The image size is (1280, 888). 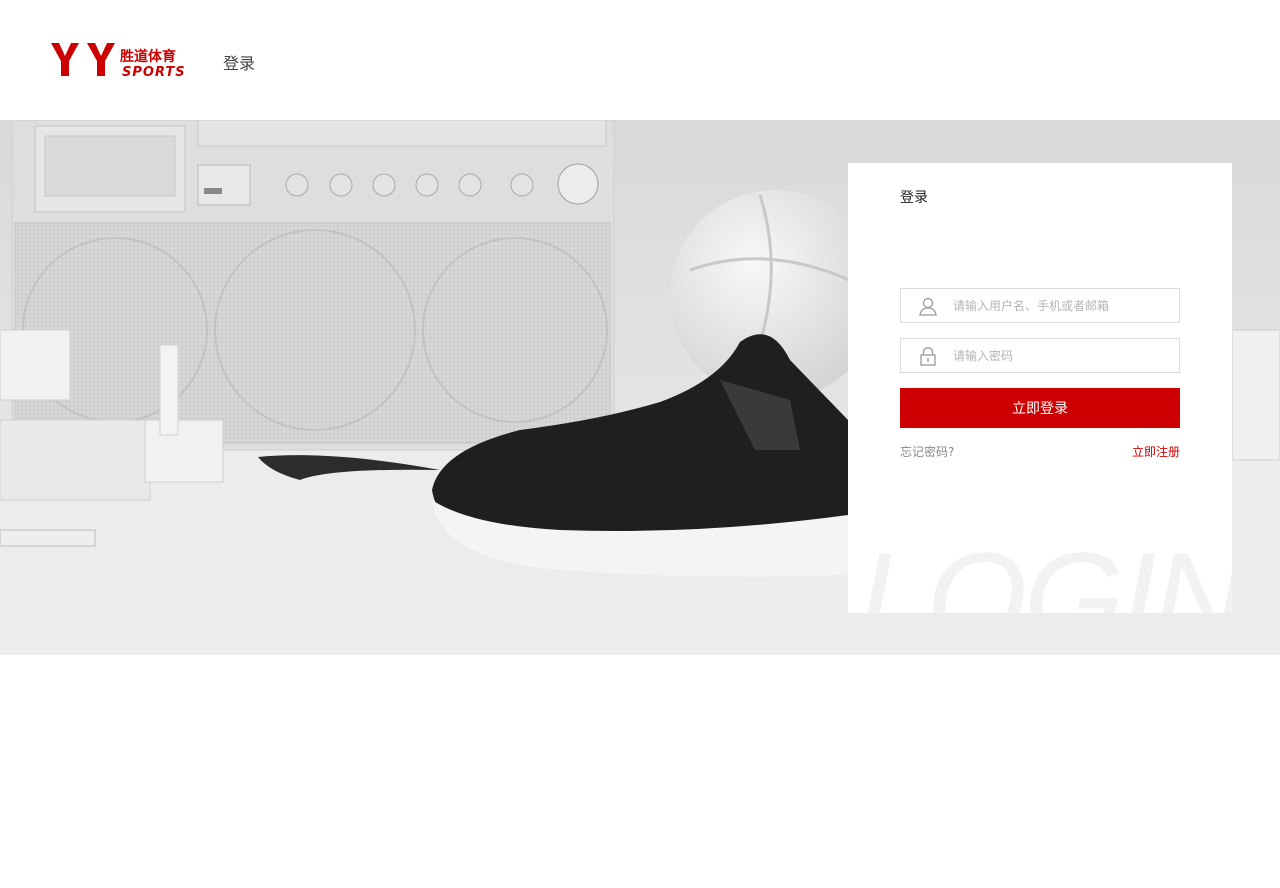 I want to click on user-icon, so click(x=928, y=306).